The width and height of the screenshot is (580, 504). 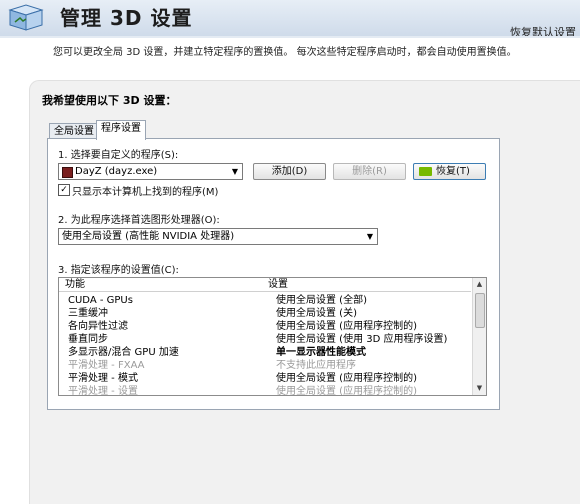 I want to click on show-only-found-label: 只显示本计算机上找到的程序(M), so click(x=145, y=192).